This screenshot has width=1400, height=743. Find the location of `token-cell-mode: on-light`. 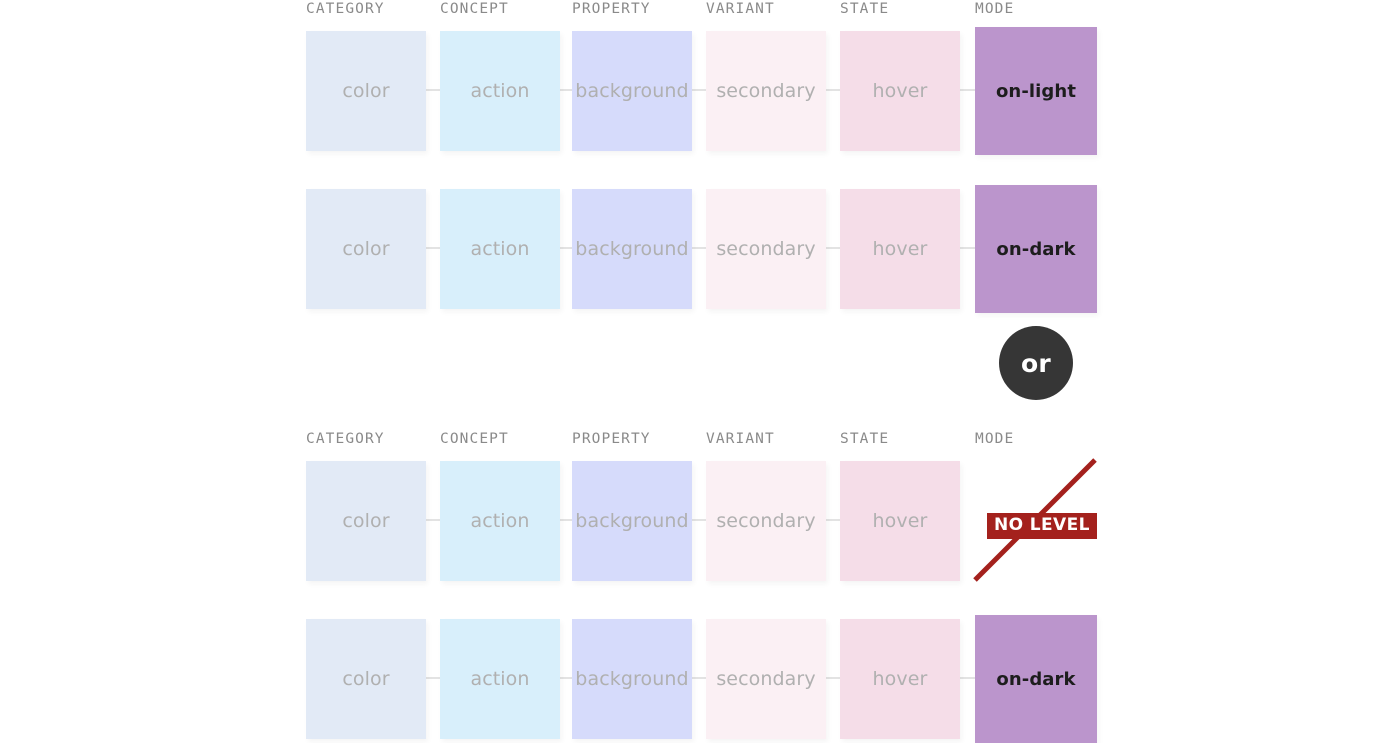

token-cell-mode: on-light is located at coordinates (1036, 91).